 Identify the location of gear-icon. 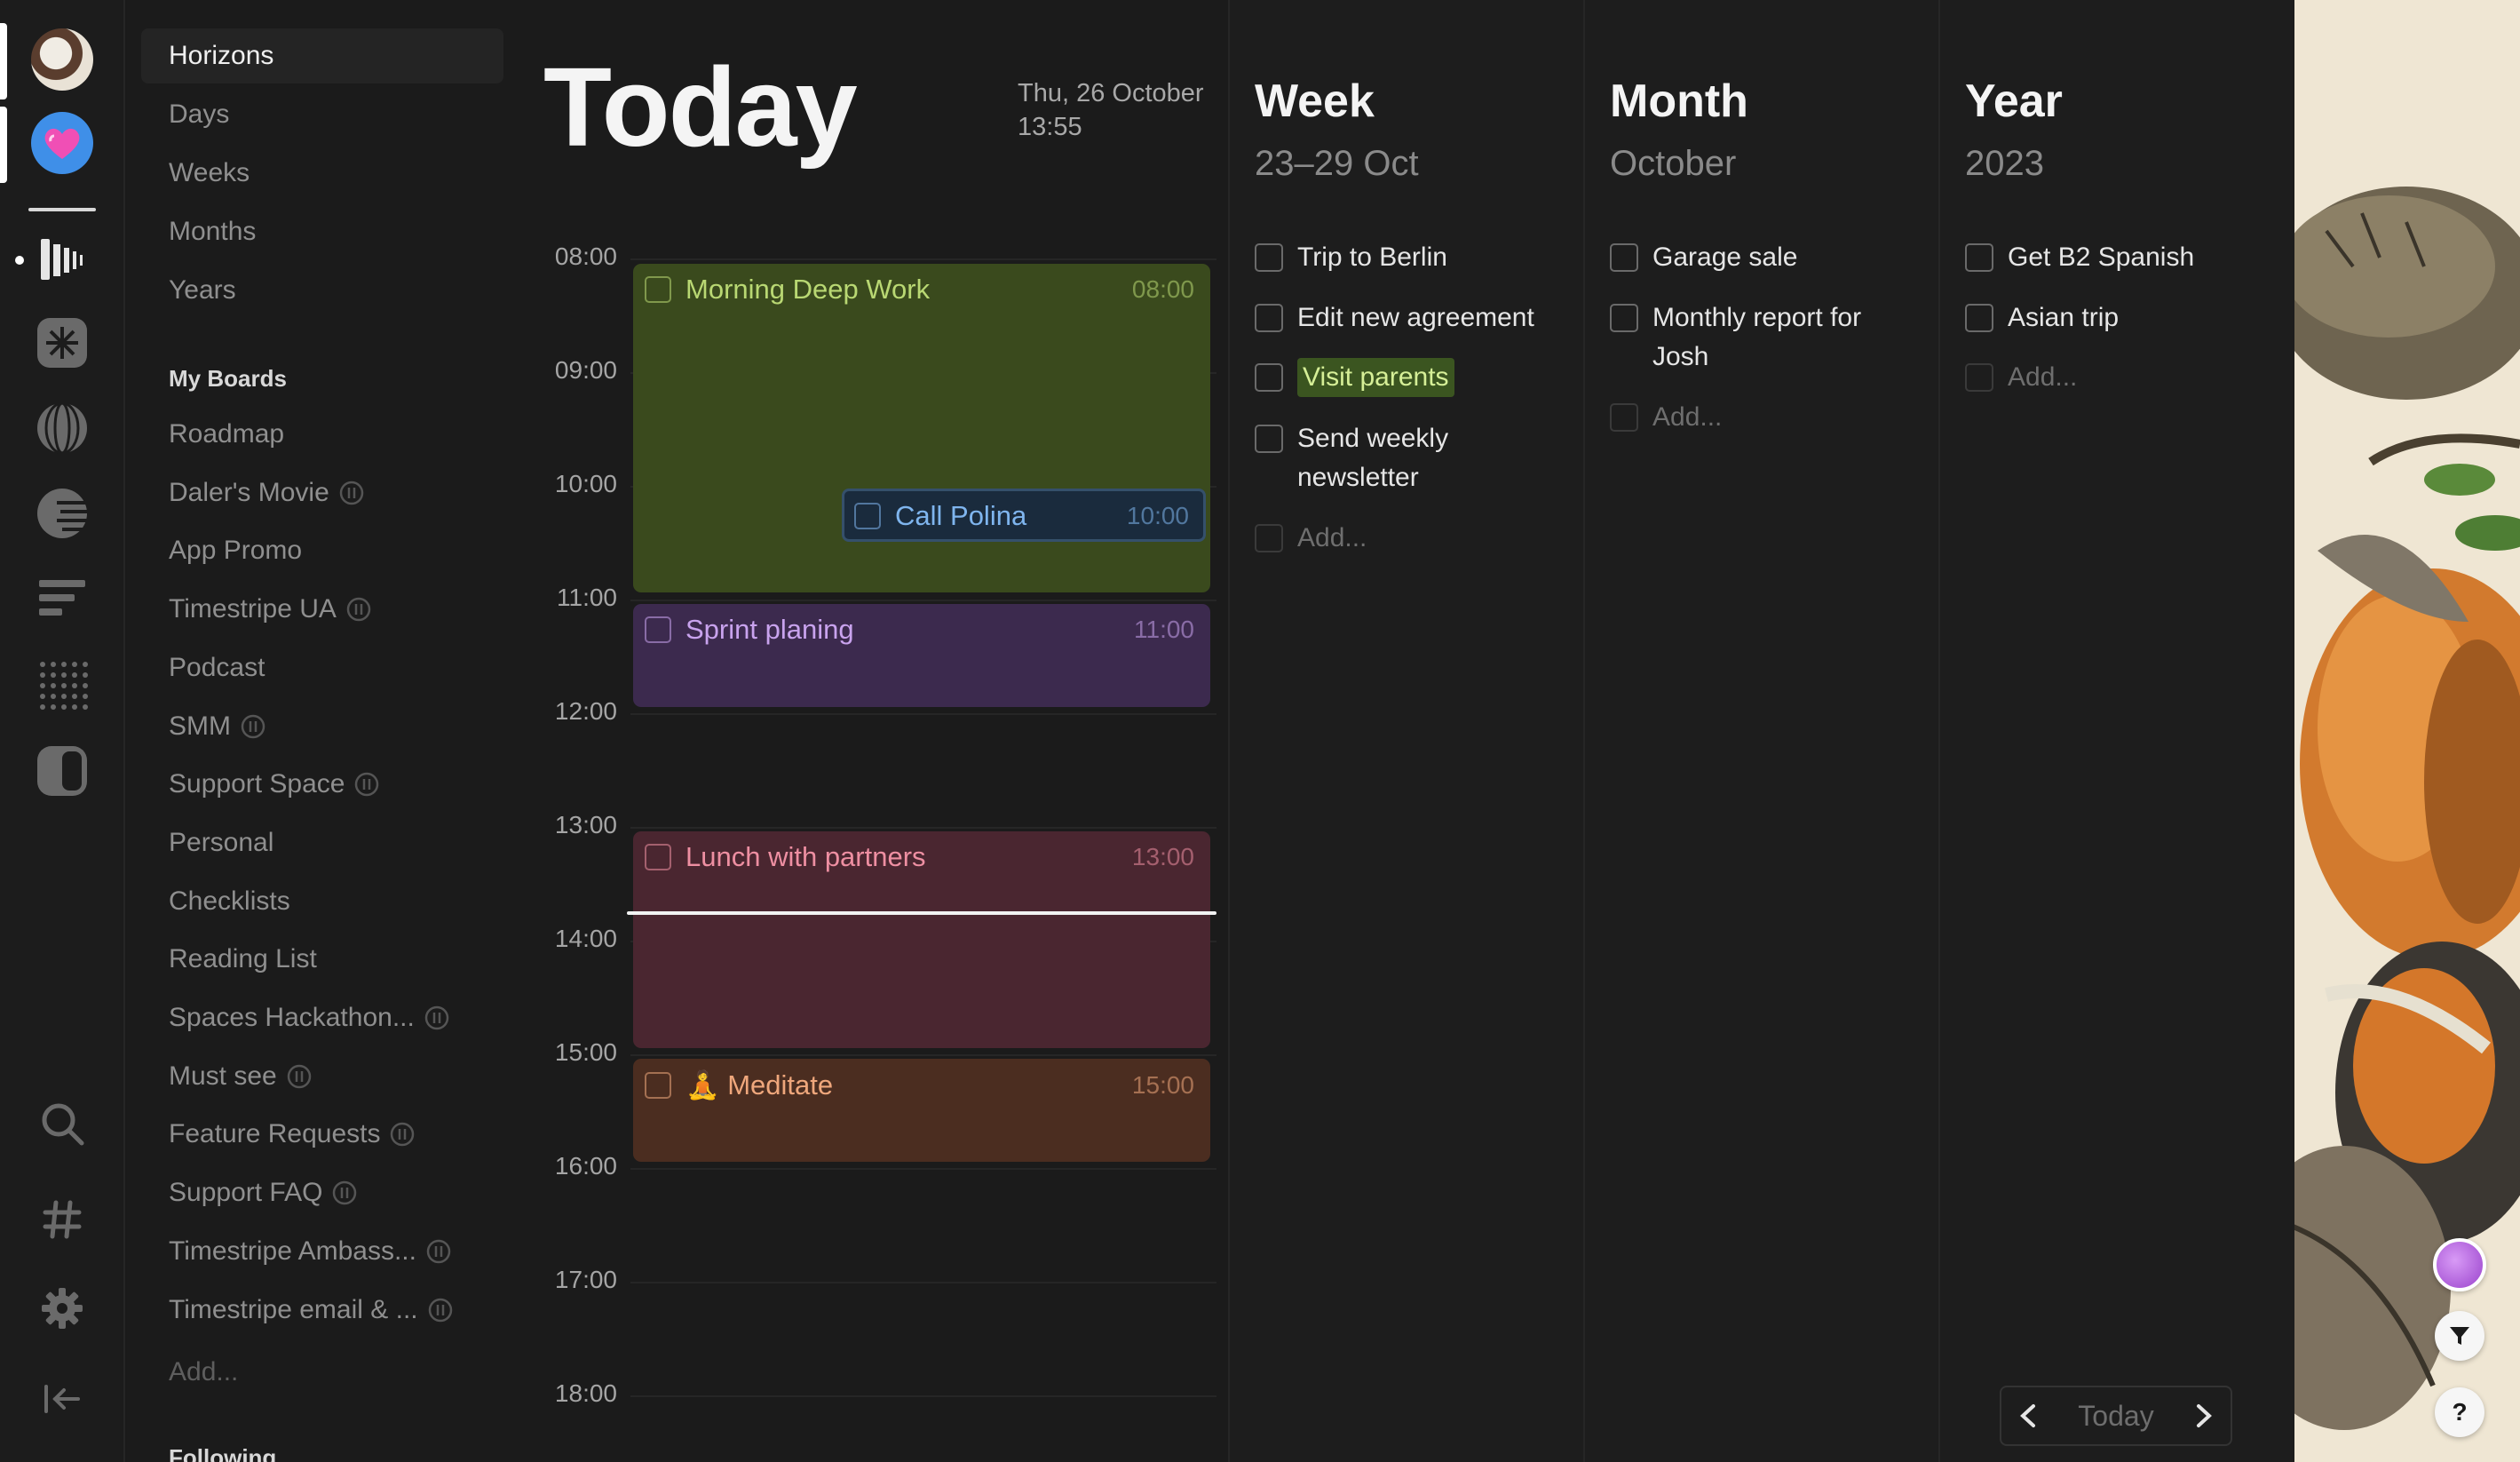
(62, 1308).